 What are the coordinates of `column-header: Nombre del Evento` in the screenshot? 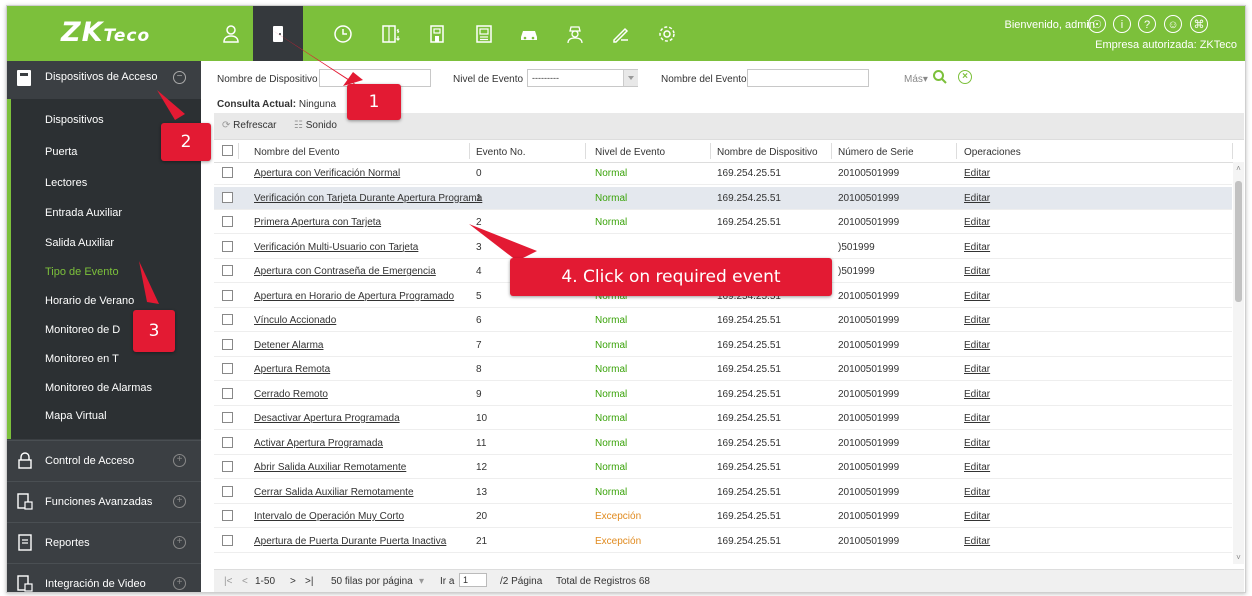 It's located at (297, 152).